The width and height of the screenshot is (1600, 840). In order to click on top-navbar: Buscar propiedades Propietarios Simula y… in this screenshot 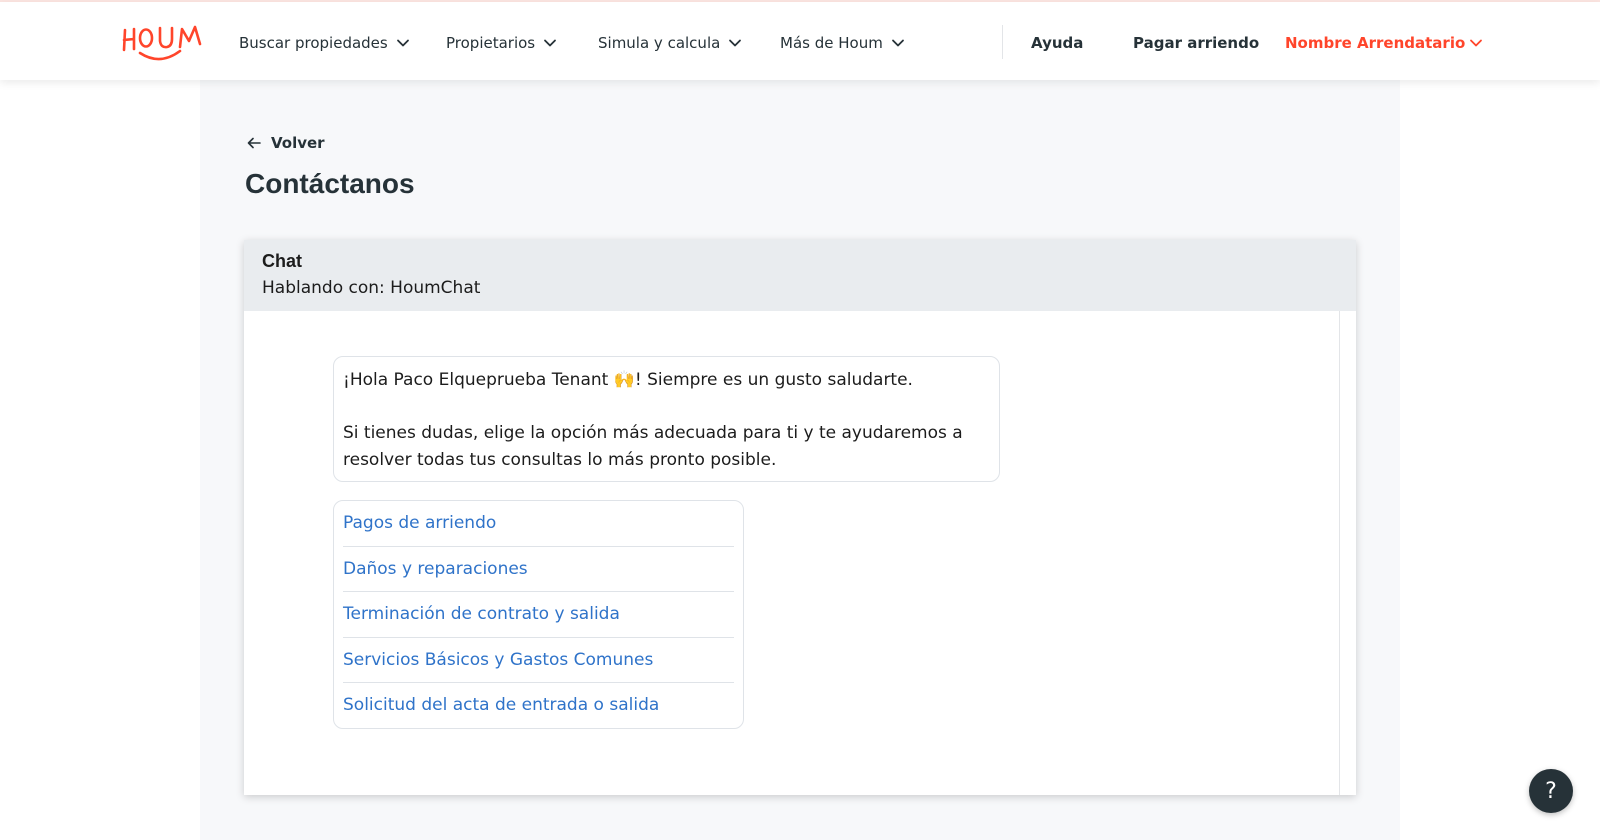, I will do `click(800, 41)`.